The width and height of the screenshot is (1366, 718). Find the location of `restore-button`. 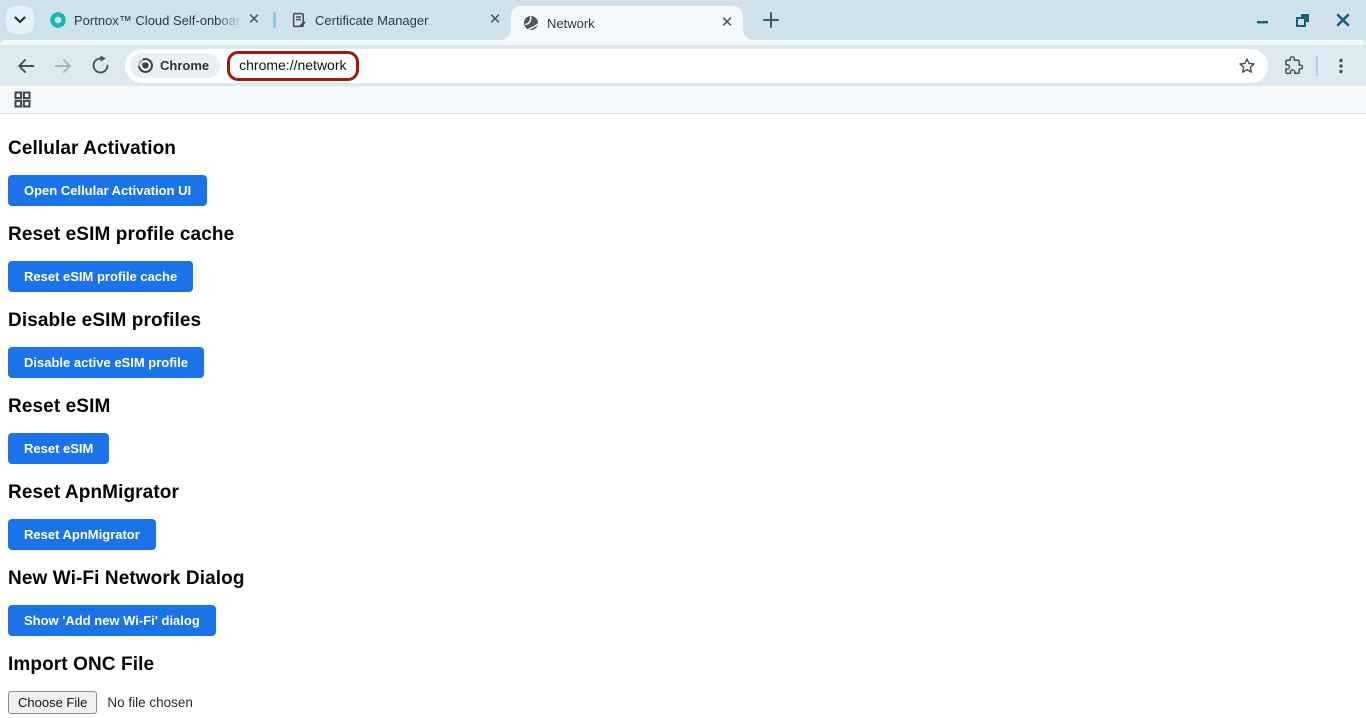

restore-button is located at coordinates (1303, 20).